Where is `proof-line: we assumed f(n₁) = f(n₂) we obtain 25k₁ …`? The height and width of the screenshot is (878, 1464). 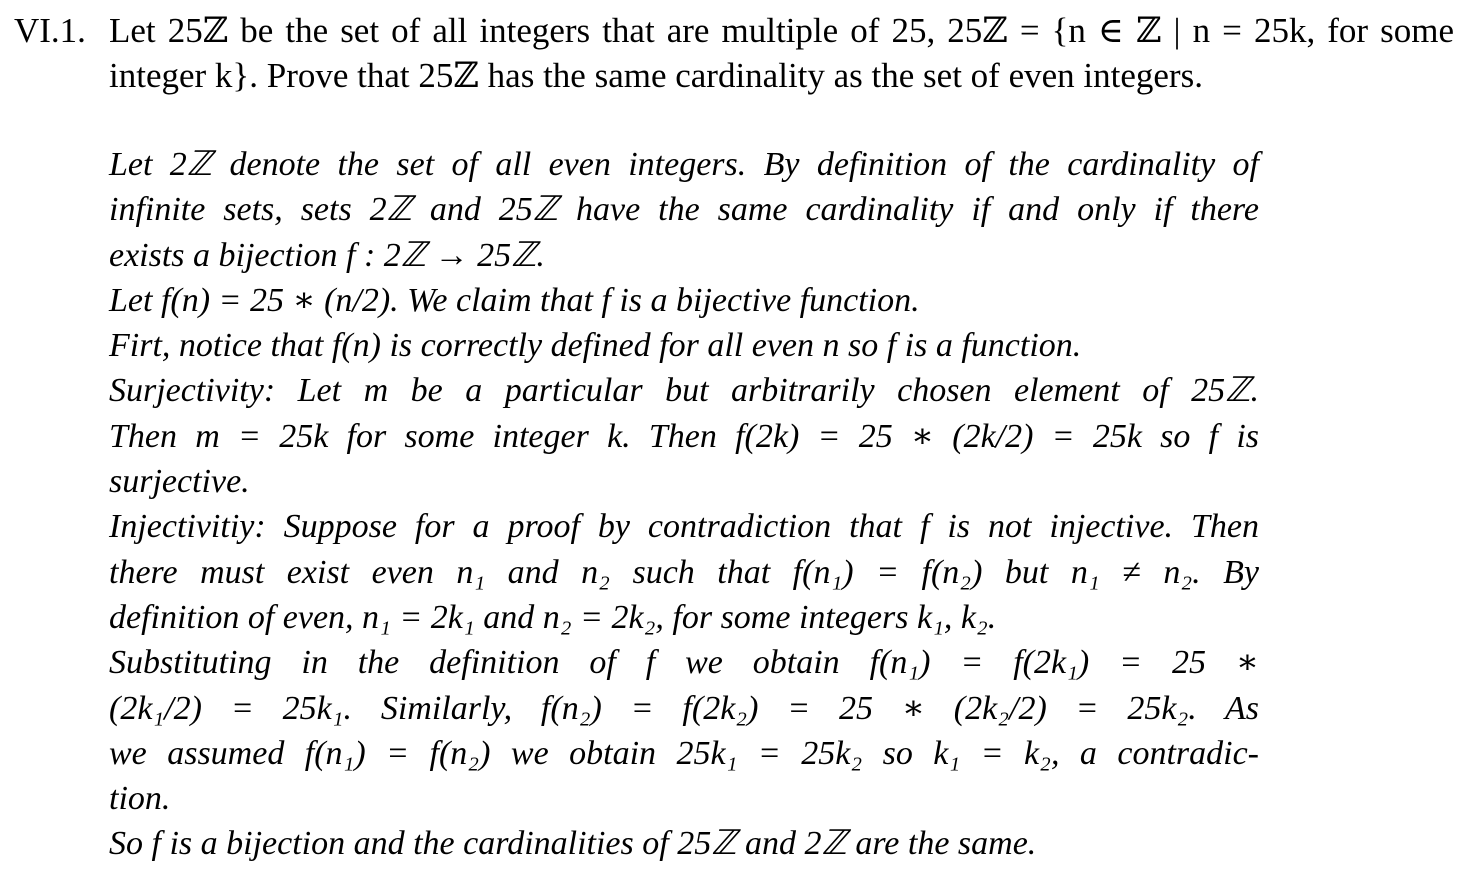
proof-line: we assumed f(n₁) = f(n₂) we obtain 25k₁ … is located at coordinates (684, 753).